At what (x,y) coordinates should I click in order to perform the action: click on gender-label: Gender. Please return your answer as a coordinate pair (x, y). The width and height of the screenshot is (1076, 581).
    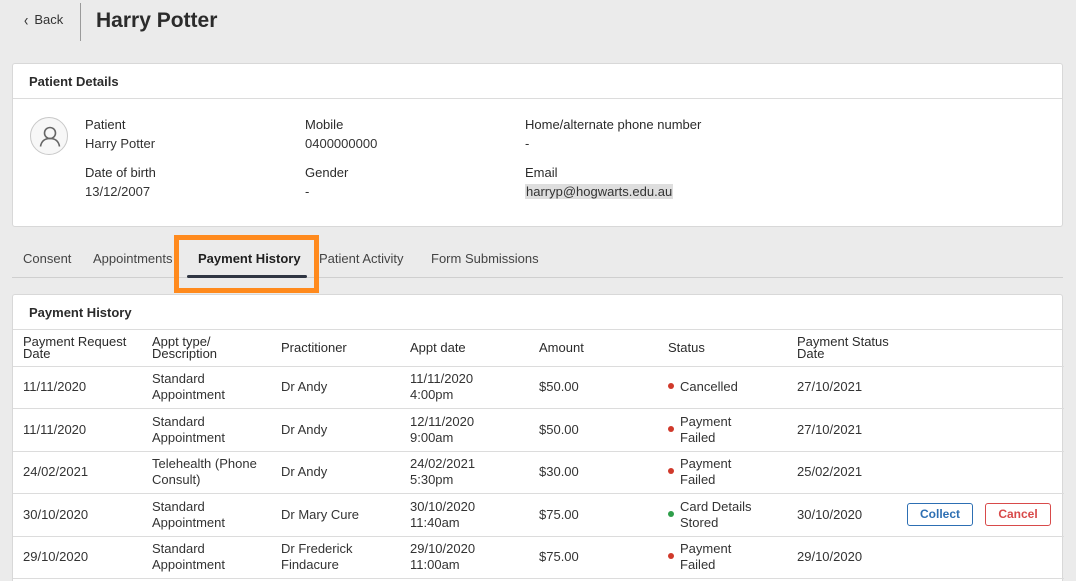
    Looking at the image, I should click on (327, 172).